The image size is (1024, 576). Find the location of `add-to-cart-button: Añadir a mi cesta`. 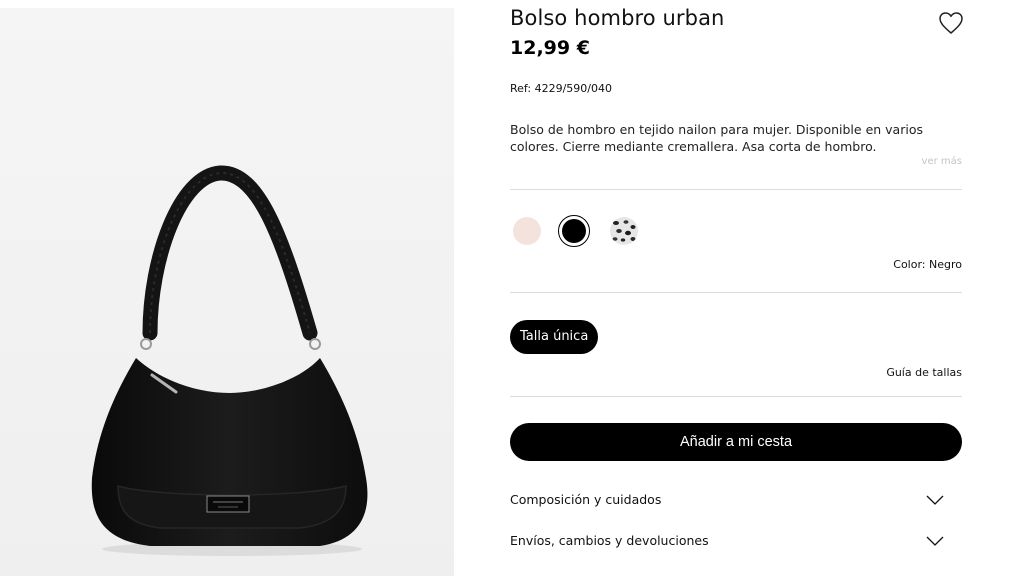

add-to-cart-button: Añadir a mi cesta is located at coordinates (736, 442).